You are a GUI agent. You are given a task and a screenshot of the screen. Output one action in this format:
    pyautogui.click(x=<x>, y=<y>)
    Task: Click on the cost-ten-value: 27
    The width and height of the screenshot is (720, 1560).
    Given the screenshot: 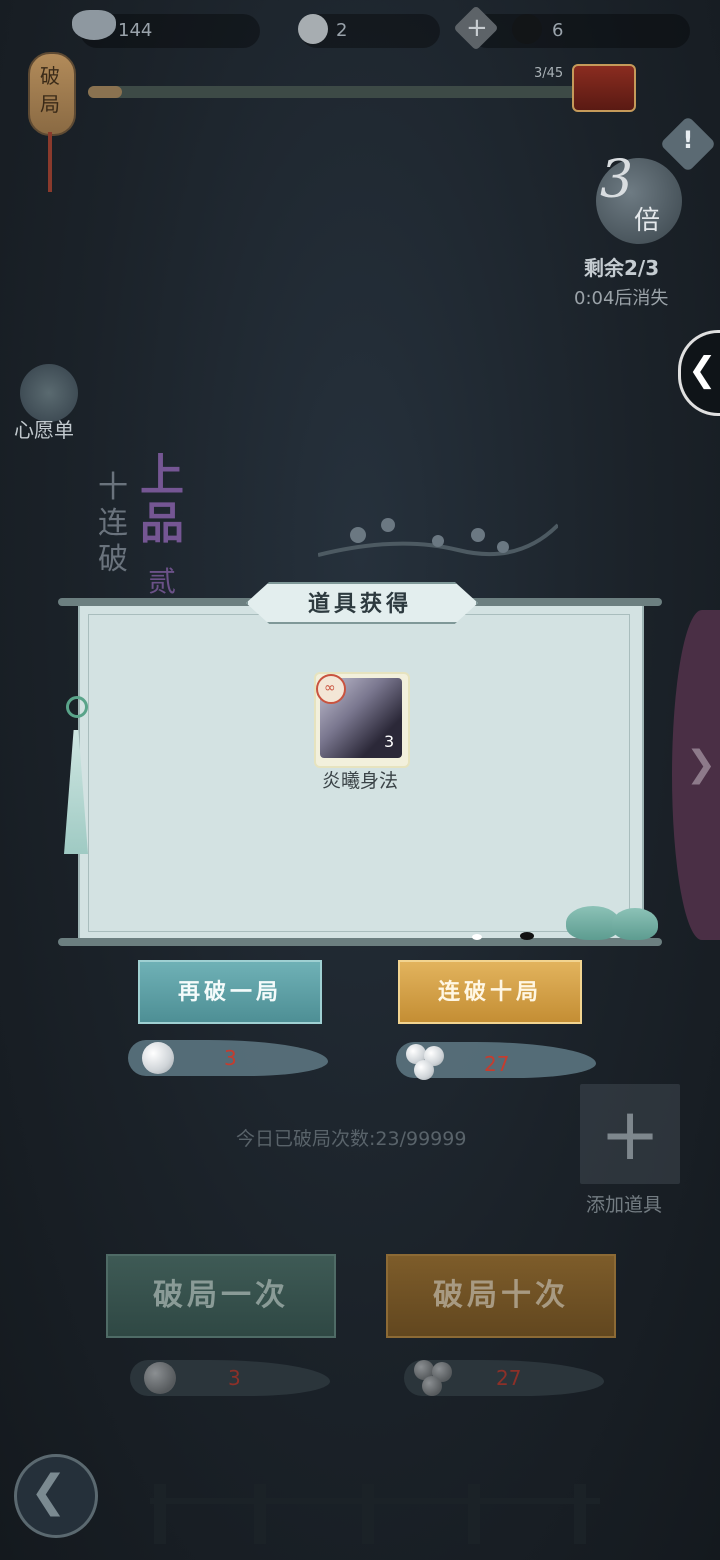 What is the action you would take?
    pyautogui.click(x=497, y=1064)
    